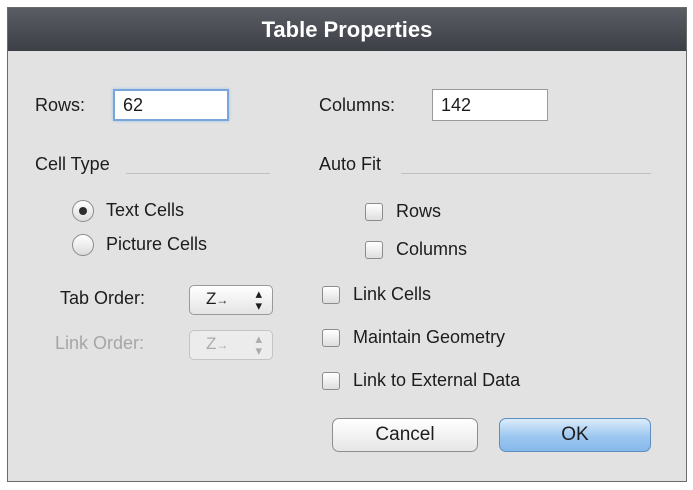 The height and width of the screenshot is (490, 693). I want to click on tab-order-label: Tab Order:, so click(103, 298).